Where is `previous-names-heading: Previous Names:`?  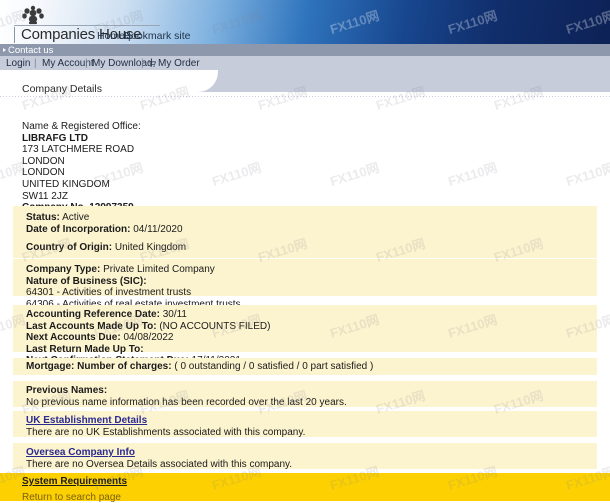 previous-names-heading: Previous Names: is located at coordinates (67, 390).